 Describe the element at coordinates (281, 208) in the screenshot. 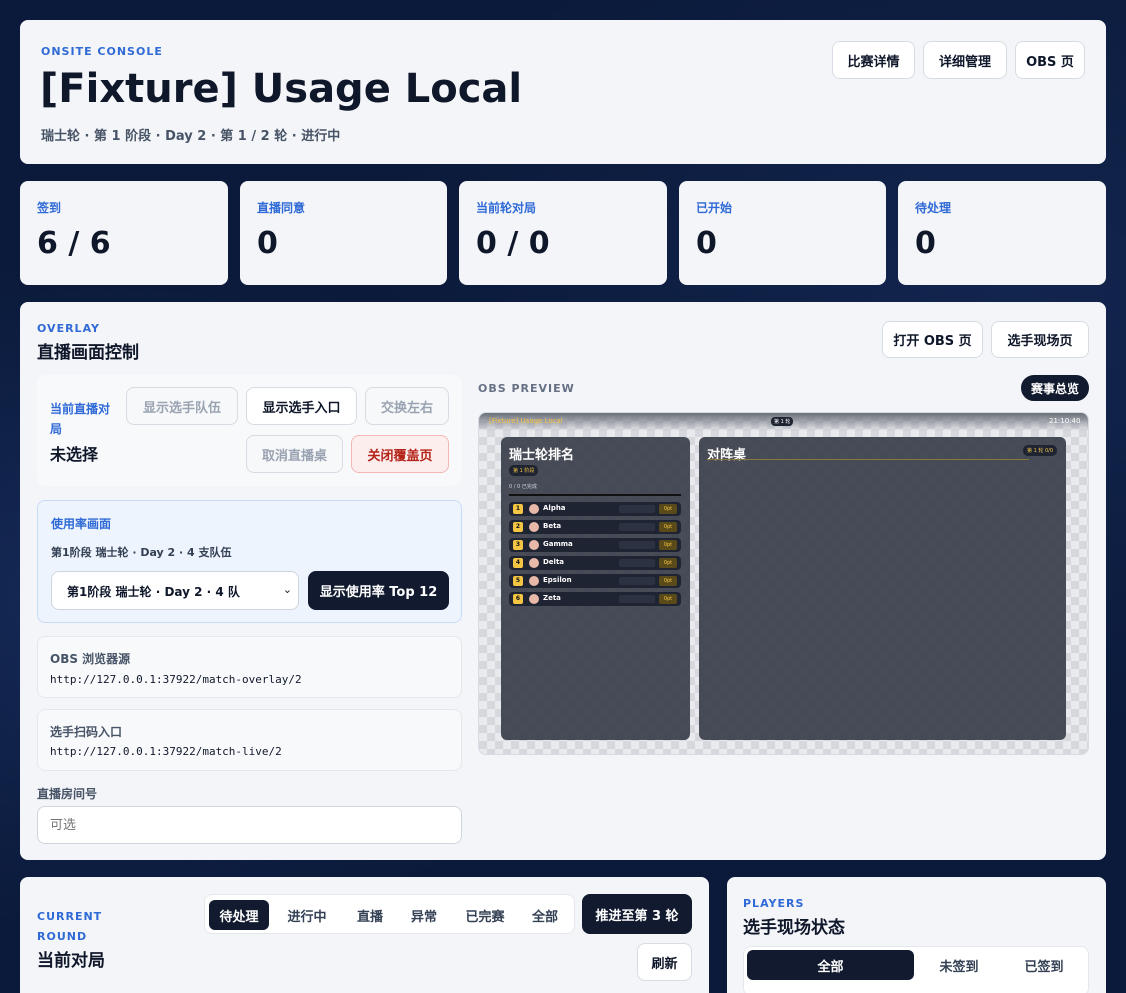

I see `stat-label: 直播同意` at that location.